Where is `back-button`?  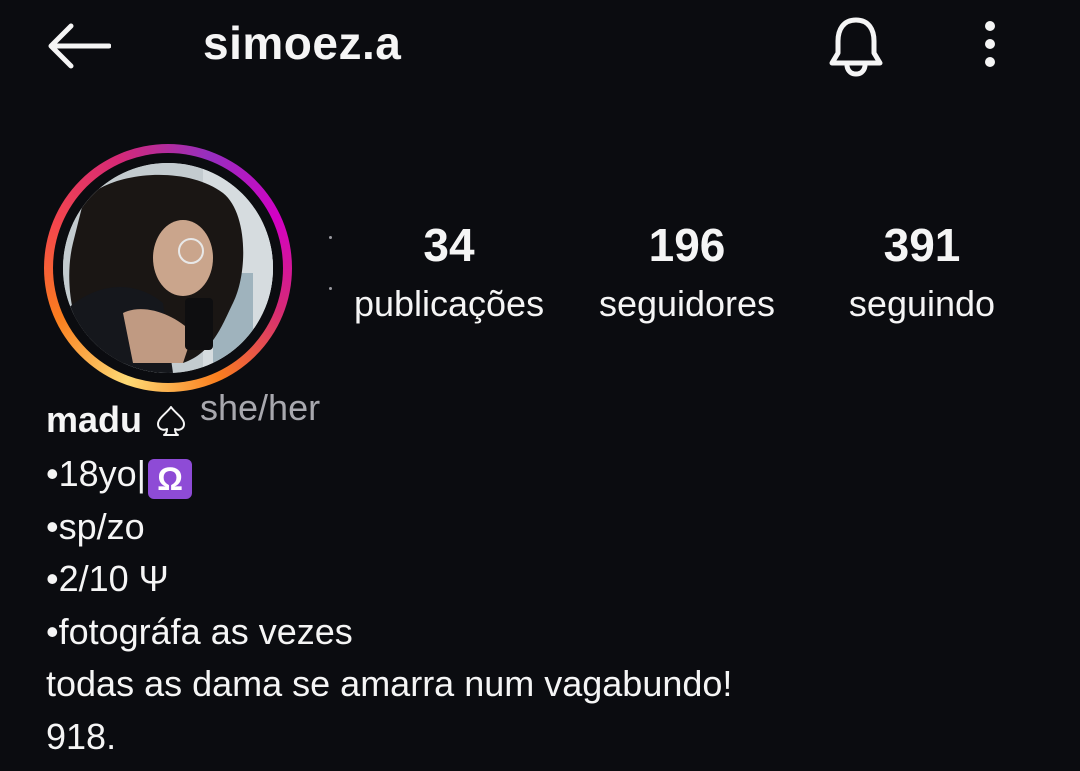
back-button is located at coordinates (78, 46).